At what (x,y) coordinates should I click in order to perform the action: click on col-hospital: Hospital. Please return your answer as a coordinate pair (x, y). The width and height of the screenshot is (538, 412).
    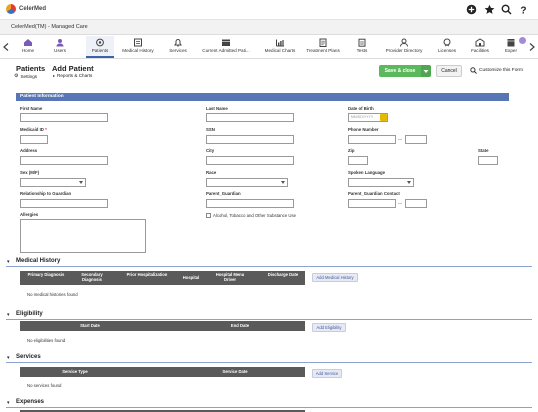
    Looking at the image, I should click on (191, 277).